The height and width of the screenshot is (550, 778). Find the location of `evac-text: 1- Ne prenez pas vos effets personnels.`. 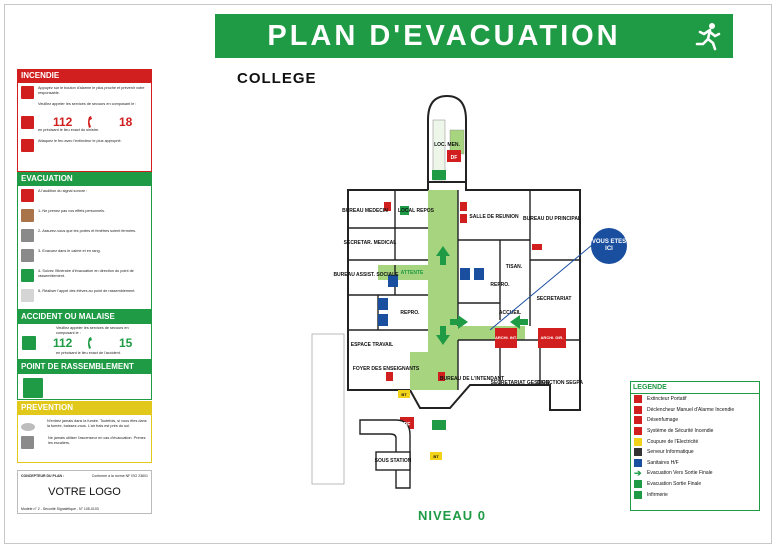

evac-text: 1- Ne prenez pas vos effets personnels. is located at coordinates (72, 211).